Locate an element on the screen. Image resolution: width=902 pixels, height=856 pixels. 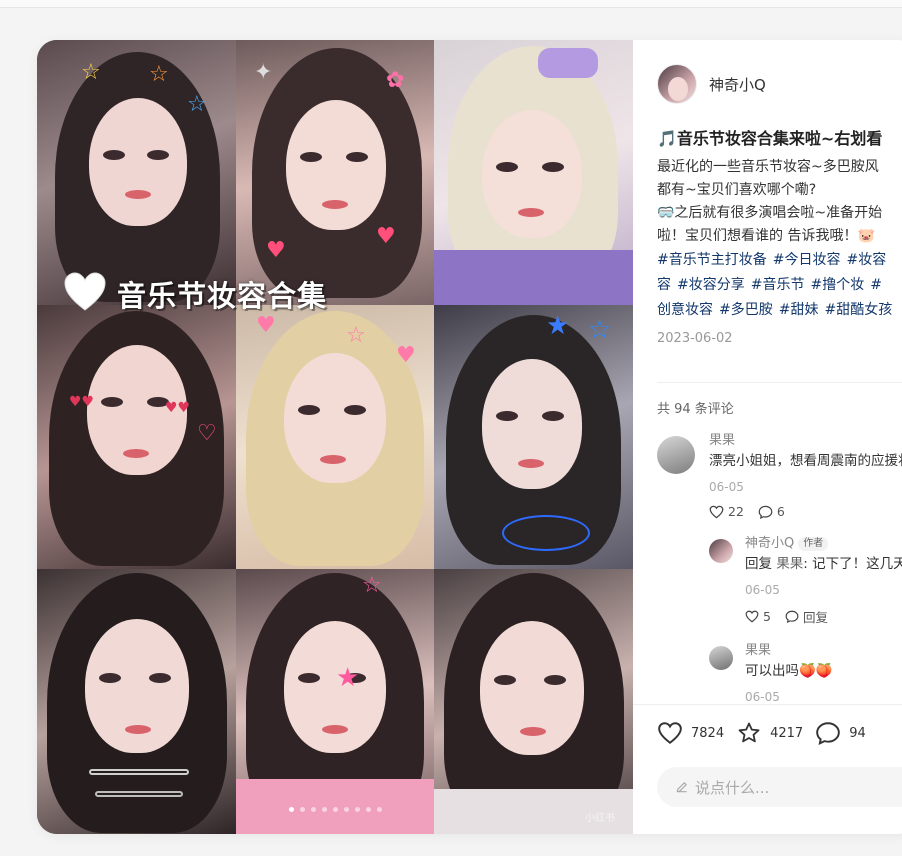
reply-text: 回复 果果: 记下了！这几天 is located at coordinates (823, 564).